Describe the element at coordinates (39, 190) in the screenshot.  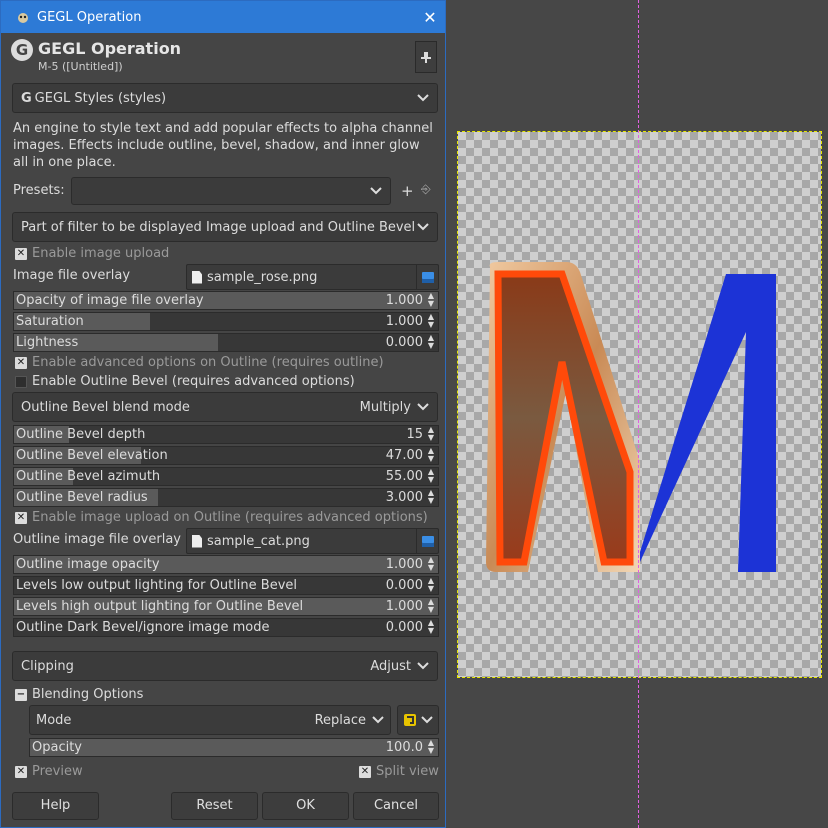
I see `presets-label: Presets:` at that location.